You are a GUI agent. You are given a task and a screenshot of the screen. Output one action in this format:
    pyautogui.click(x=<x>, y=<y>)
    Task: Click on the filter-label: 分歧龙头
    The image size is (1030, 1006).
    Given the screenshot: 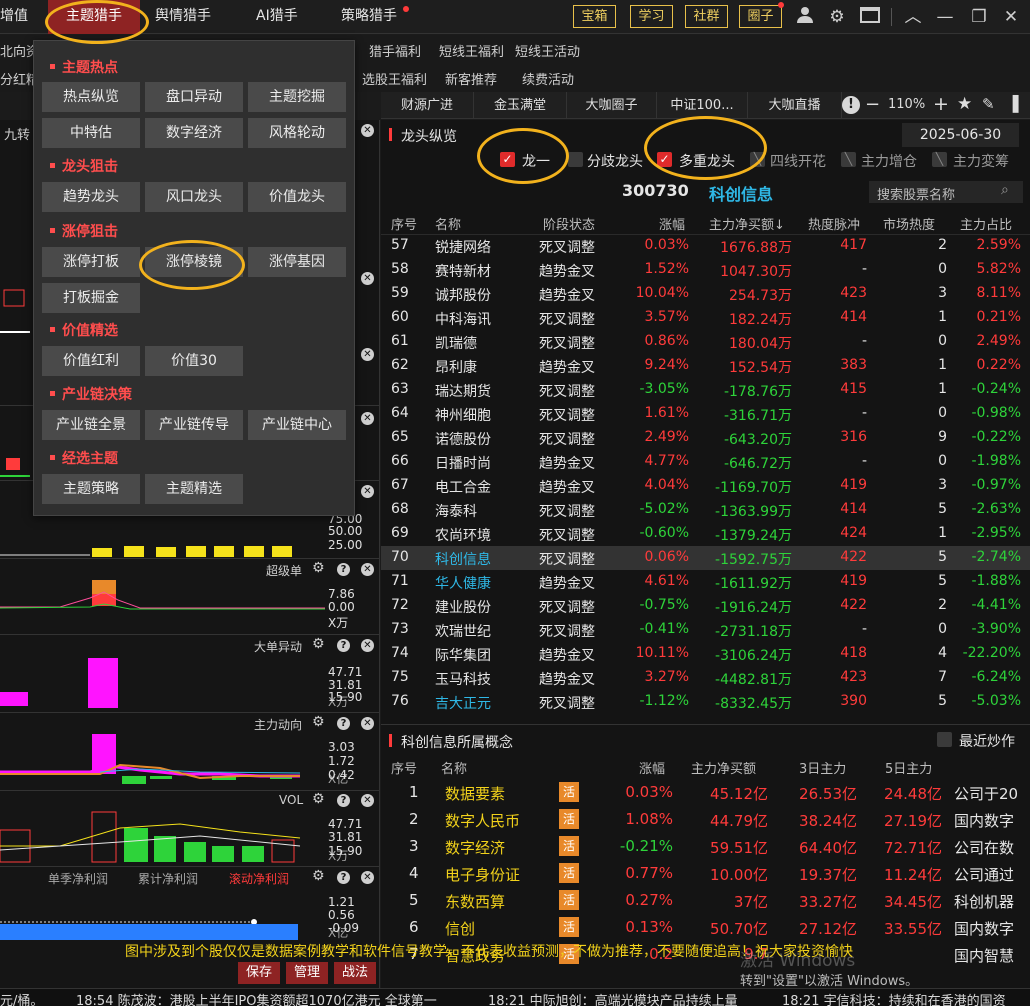 What is the action you would take?
    pyautogui.click(x=615, y=161)
    